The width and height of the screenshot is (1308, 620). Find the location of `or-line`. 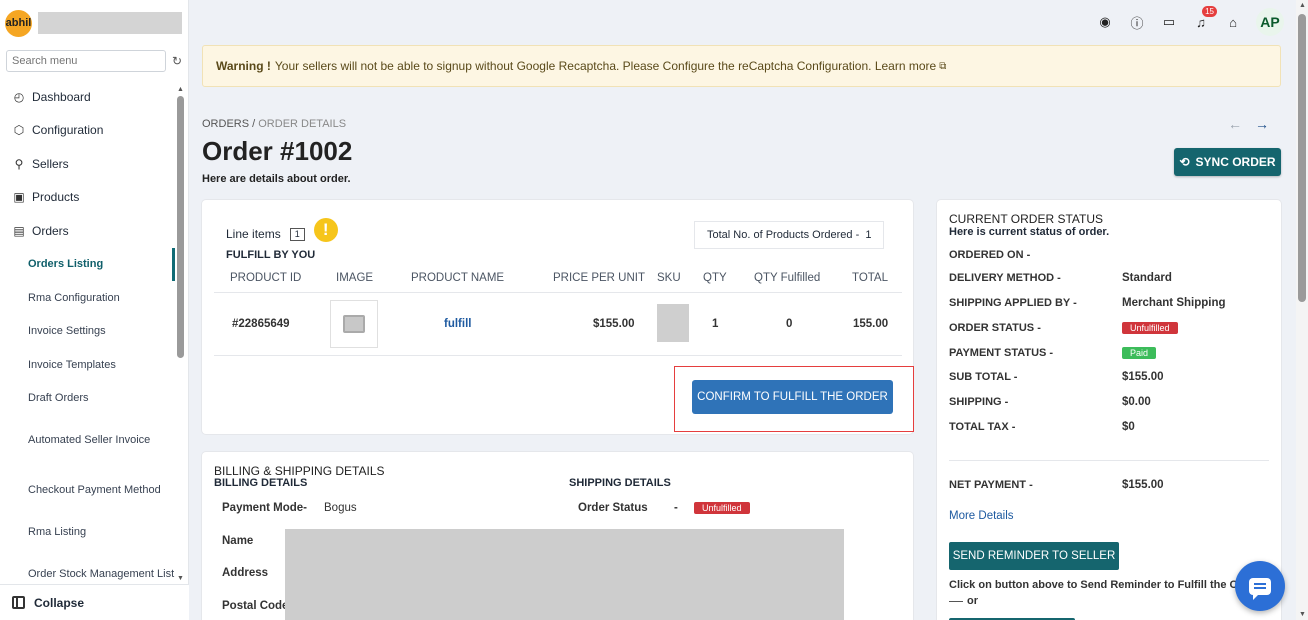

or-line is located at coordinates (956, 601).